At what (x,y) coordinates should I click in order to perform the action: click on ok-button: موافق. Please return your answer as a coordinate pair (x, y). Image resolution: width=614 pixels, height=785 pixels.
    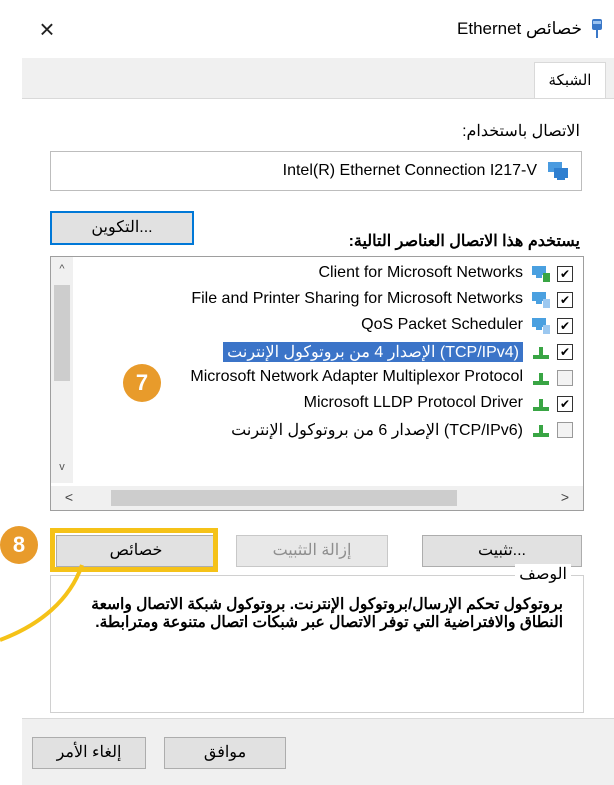
    Looking at the image, I should click on (225, 753).